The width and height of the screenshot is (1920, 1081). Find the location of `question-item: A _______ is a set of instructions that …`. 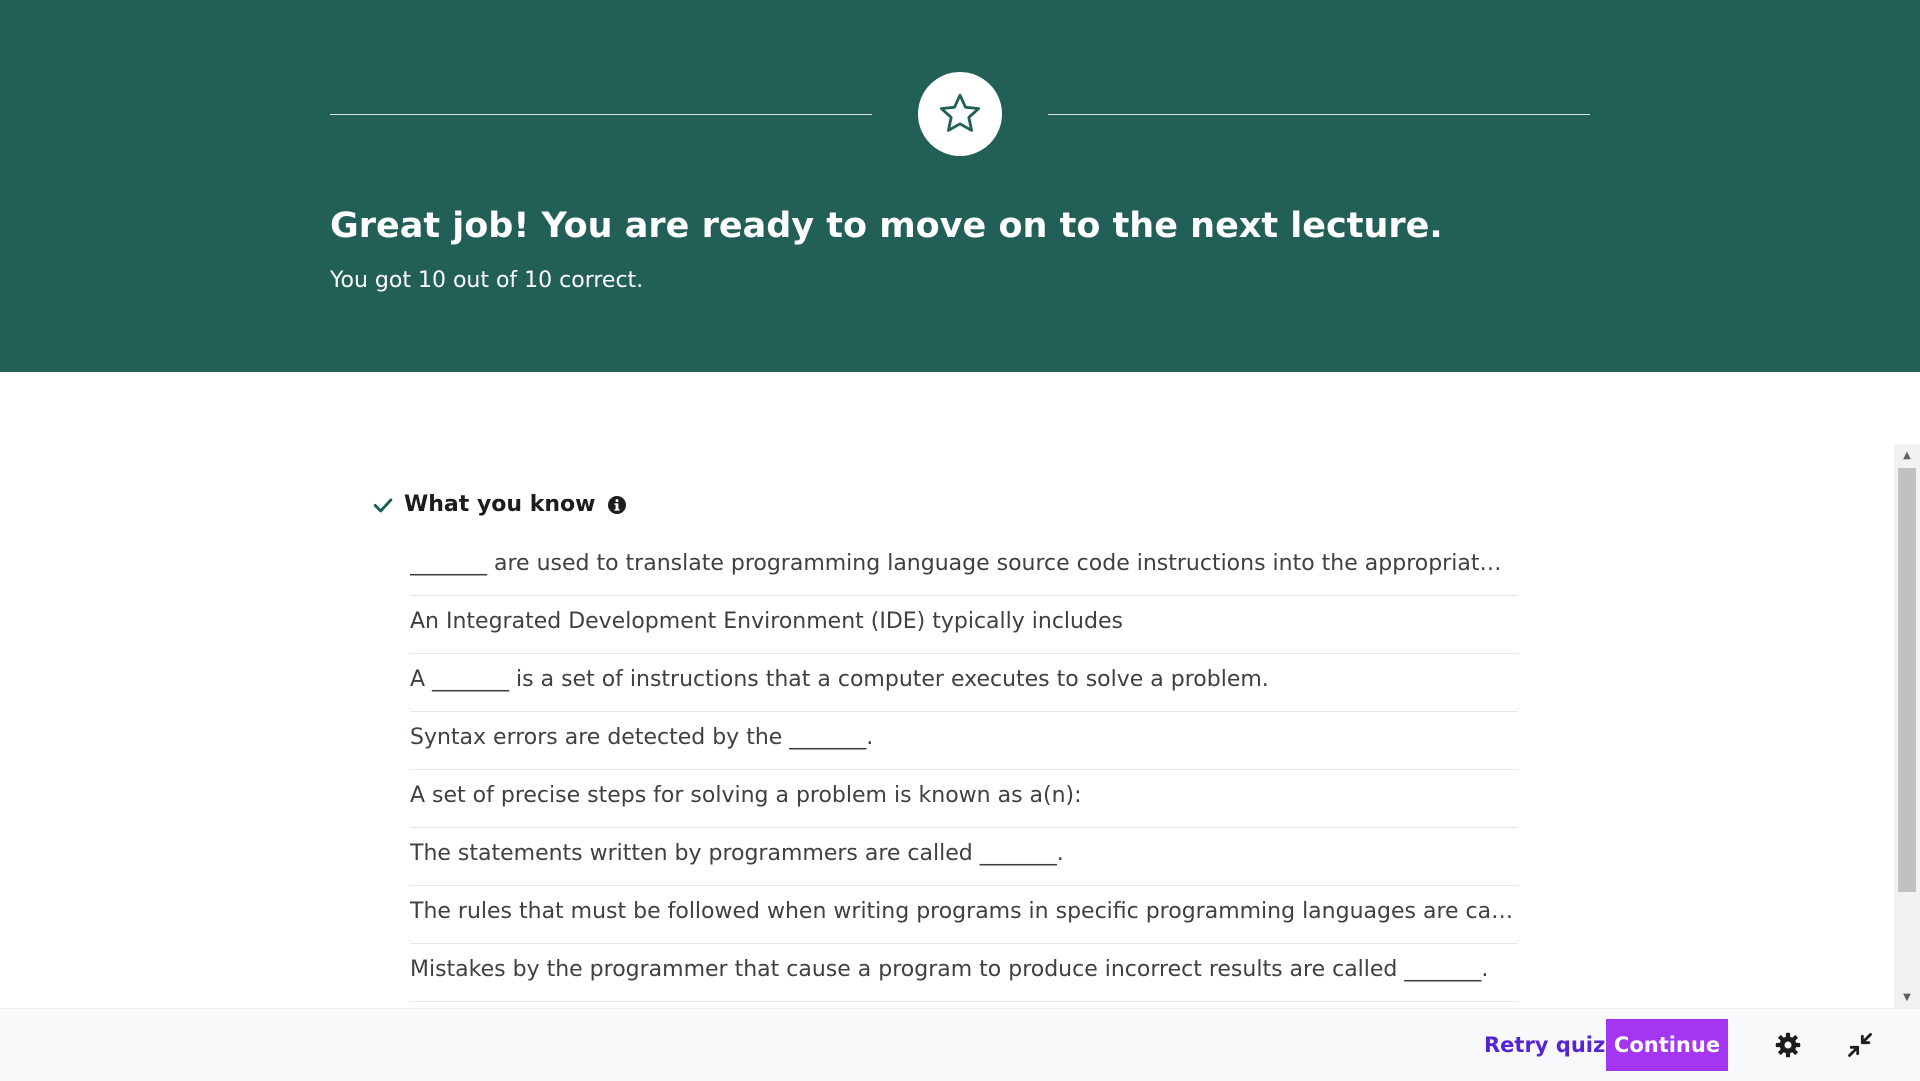

question-item: A _______ is a set of instructions that … is located at coordinates (964, 683).